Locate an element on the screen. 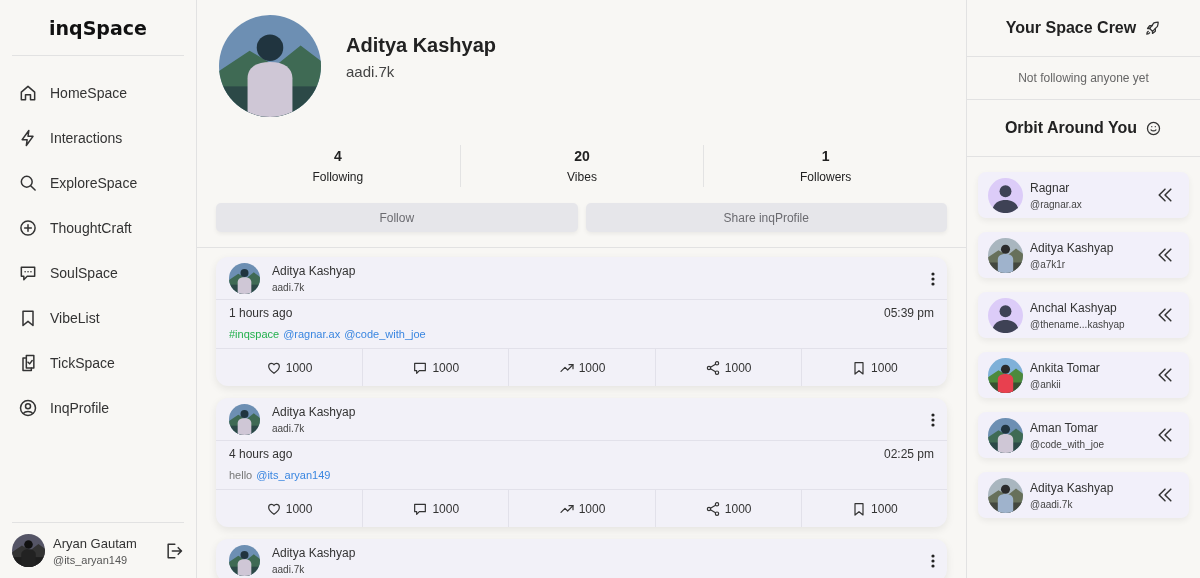 Image resolution: width=1200 pixels, height=578 pixels. nav-item: HomeSpace is located at coordinates (98, 93).